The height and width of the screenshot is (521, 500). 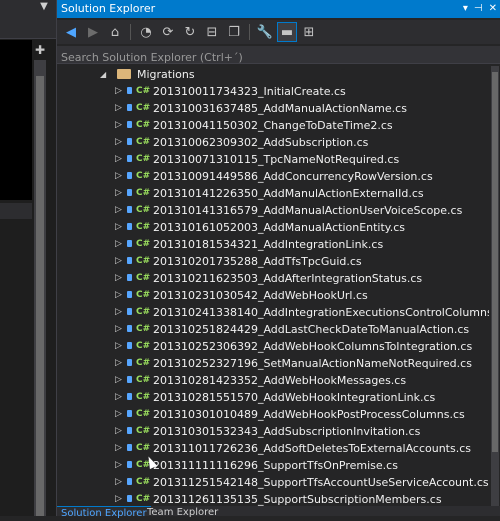 I want to click on tree-file-item: ▷ C# 201310281423352_AddWebHookMessages.cs, so click(x=273, y=380).